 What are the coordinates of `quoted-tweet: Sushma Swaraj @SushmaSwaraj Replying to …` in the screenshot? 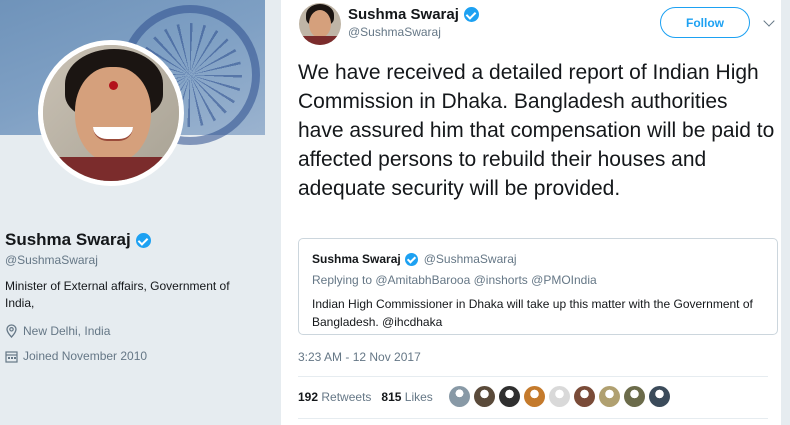 It's located at (538, 286).